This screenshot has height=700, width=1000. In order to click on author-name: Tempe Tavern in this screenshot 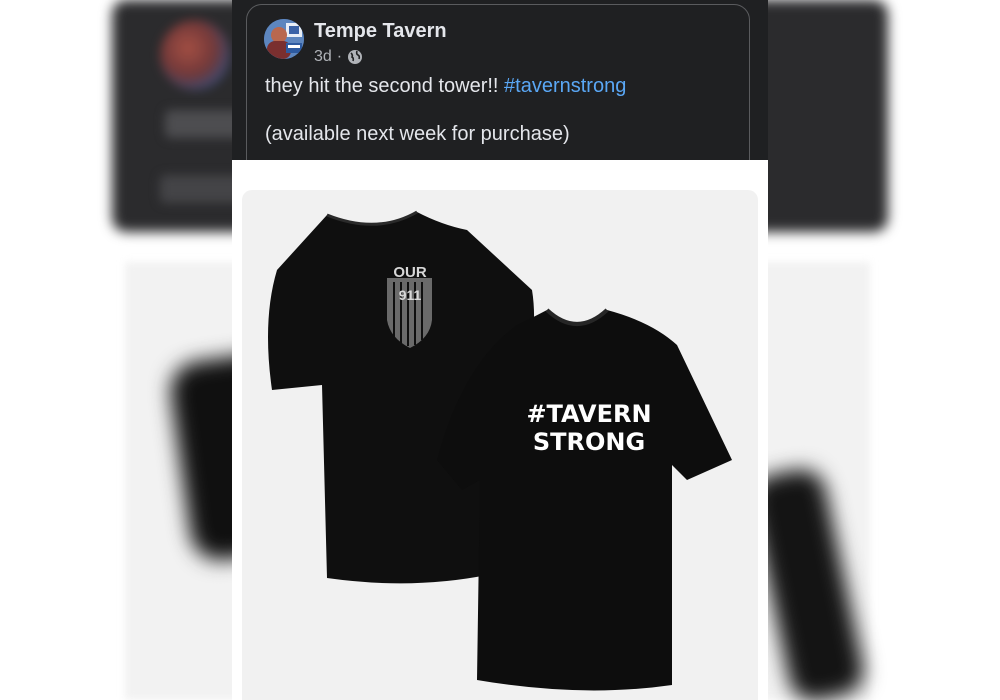, I will do `click(380, 31)`.